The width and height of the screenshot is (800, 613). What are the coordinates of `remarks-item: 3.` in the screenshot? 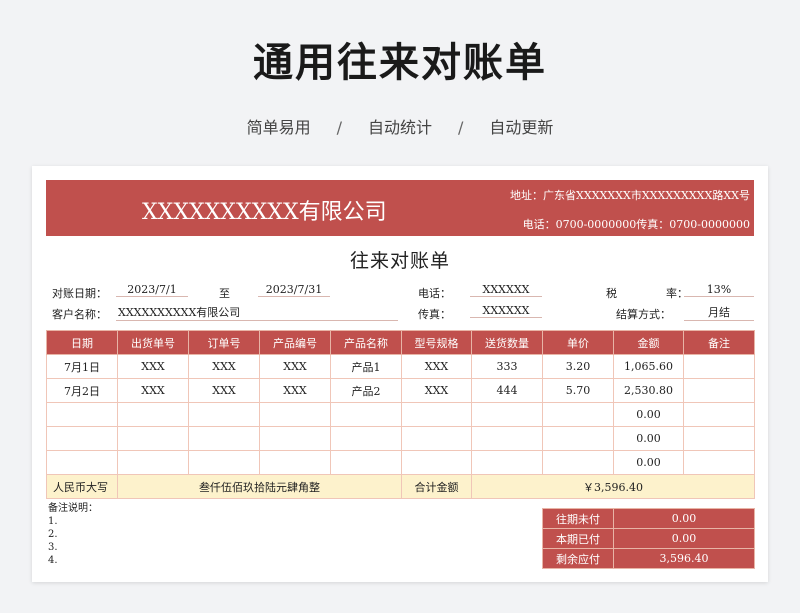 It's located at (73, 547).